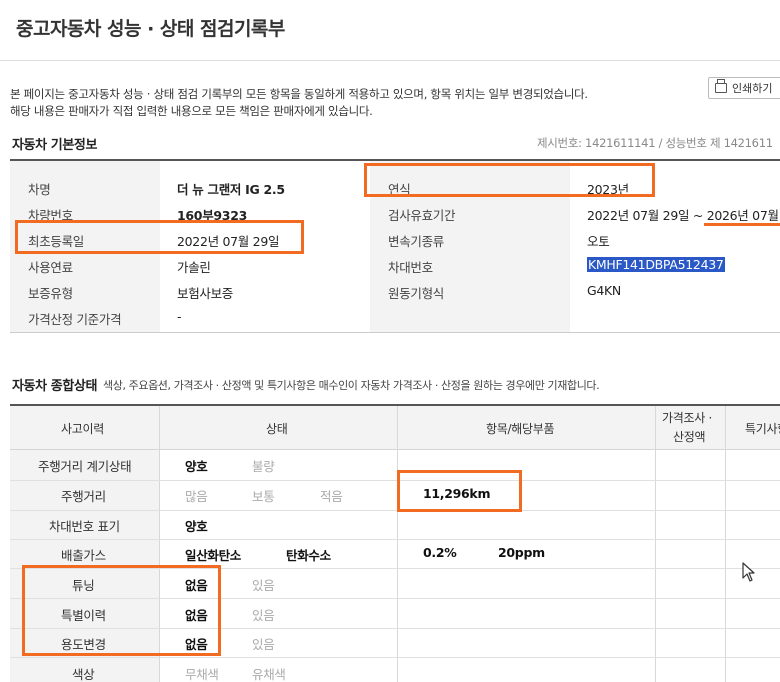 This screenshot has height=682, width=780. Describe the element at coordinates (55, 386) in the screenshot. I see `status-title: 자동차 종합상태` at that location.